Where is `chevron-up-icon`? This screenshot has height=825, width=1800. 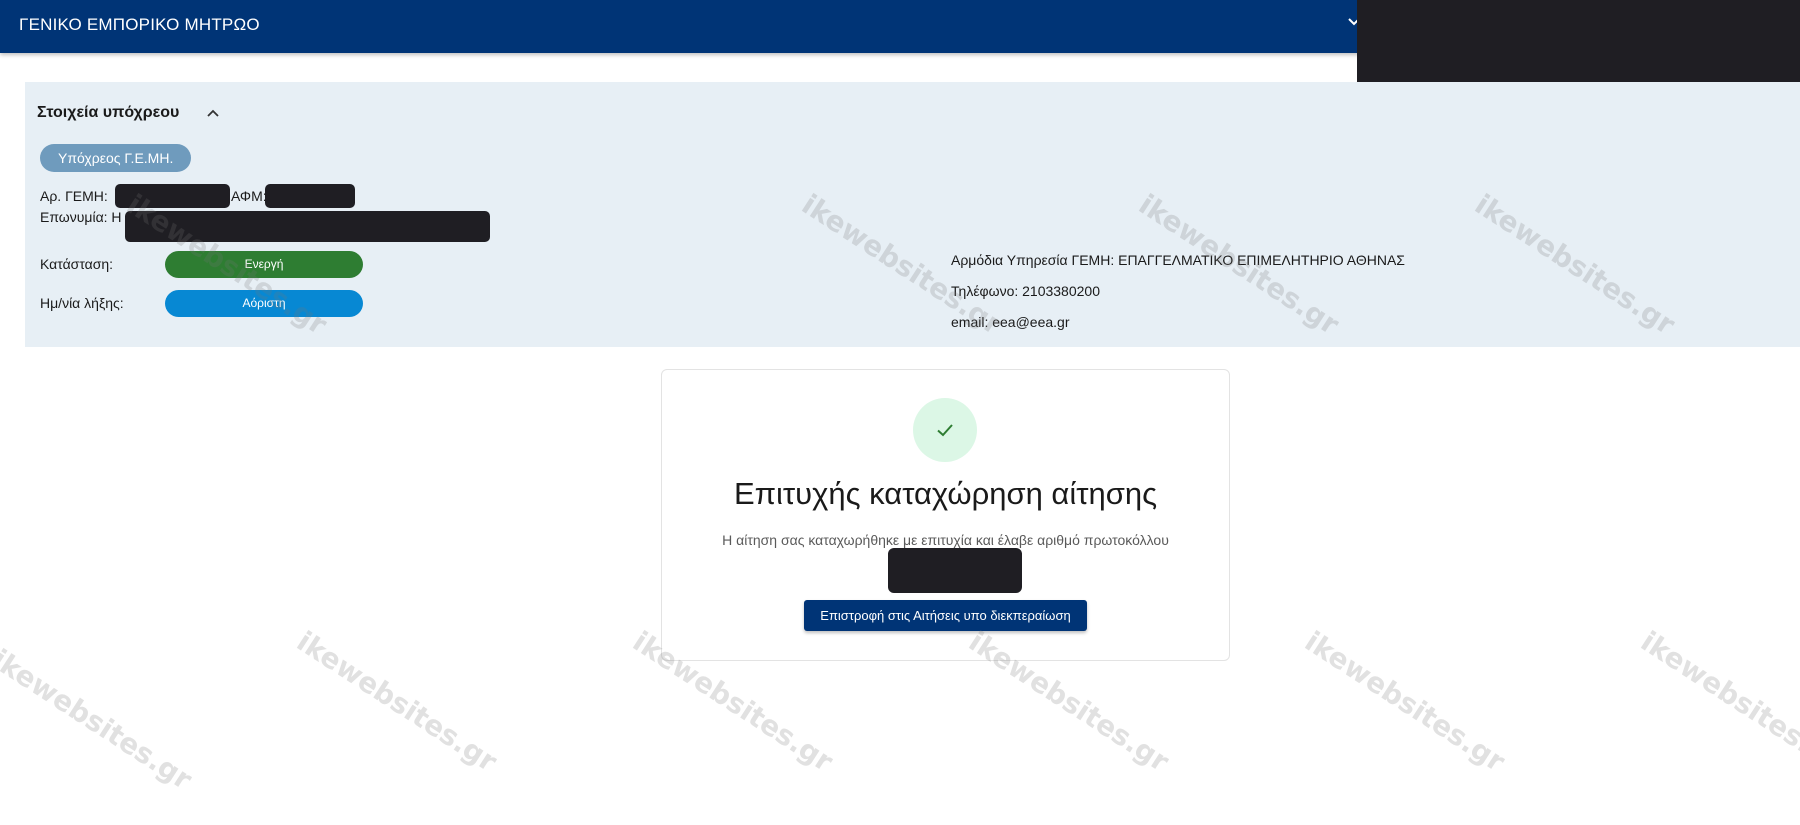
chevron-up-icon is located at coordinates (213, 114).